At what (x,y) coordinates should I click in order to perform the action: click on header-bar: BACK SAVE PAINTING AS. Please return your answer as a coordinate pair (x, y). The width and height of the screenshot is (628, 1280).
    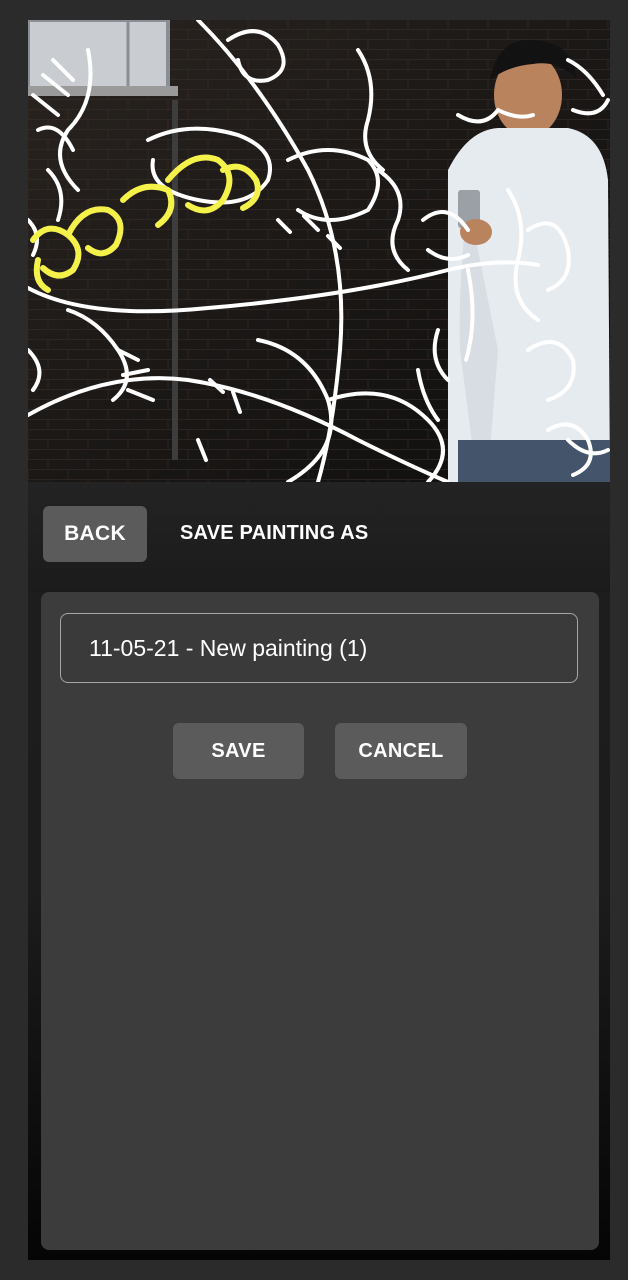
    Looking at the image, I should click on (319, 537).